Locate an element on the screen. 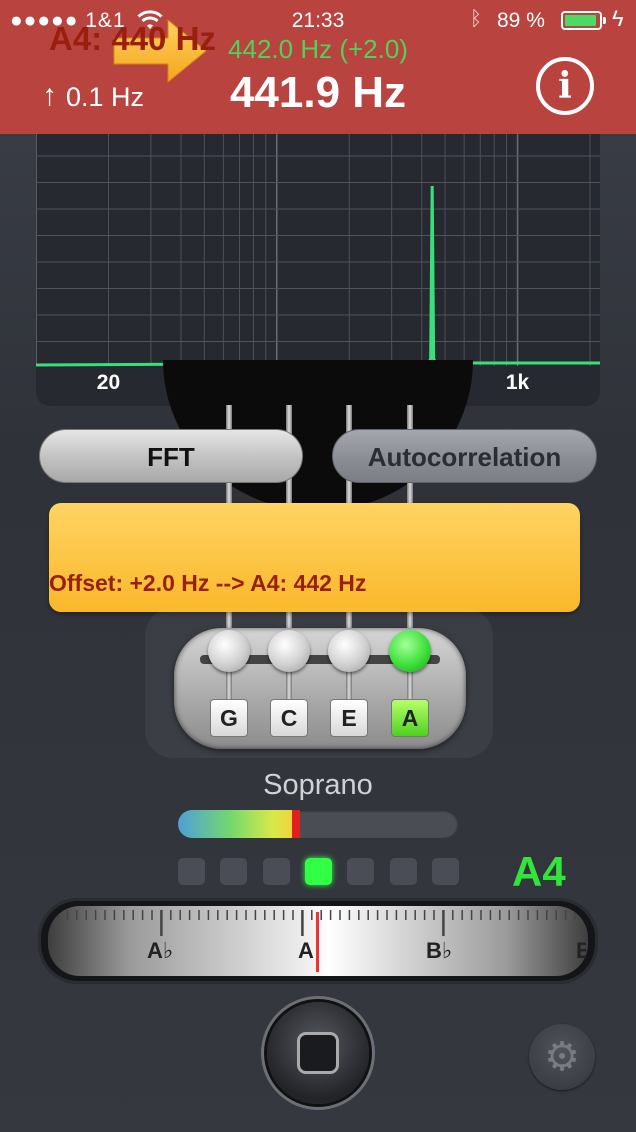 The width and height of the screenshot is (636, 1132). up-arrow-icon: ↑ is located at coordinates (49, 96).